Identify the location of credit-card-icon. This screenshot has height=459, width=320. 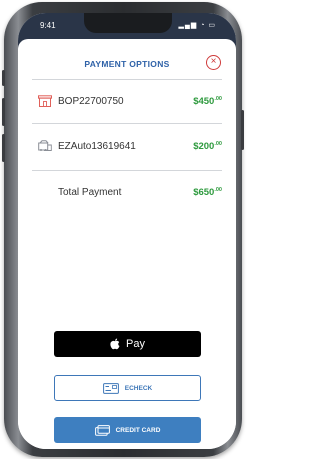
(102, 430).